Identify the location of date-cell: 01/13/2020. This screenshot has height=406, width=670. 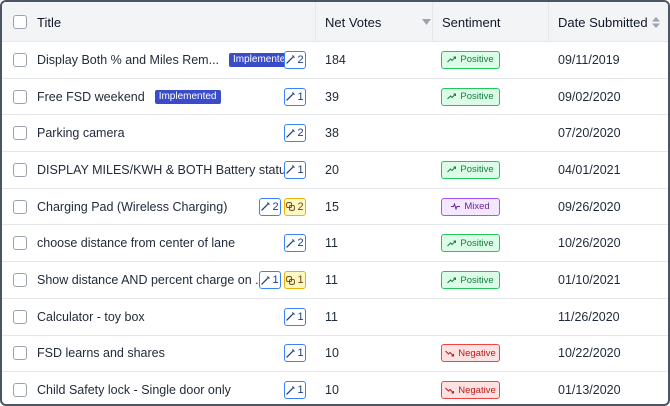
(589, 388).